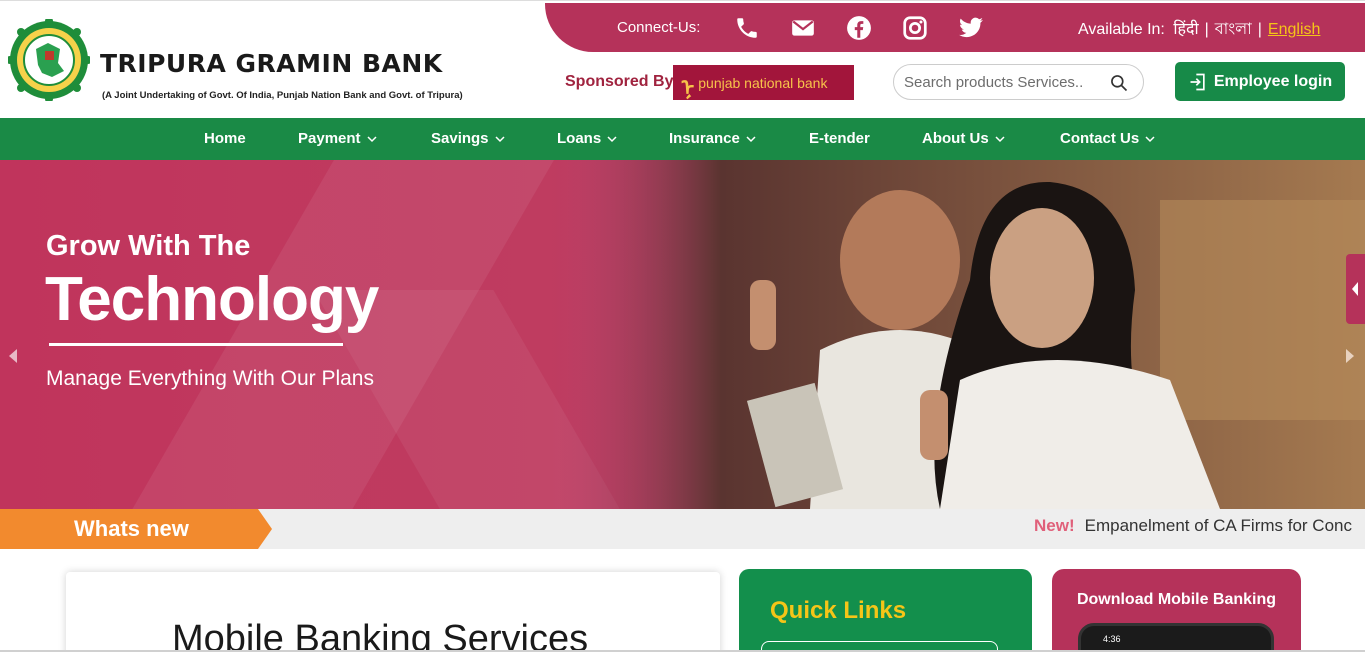 The width and height of the screenshot is (1365, 652). What do you see at coordinates (1100, 138) in the screenshot?
I see `nav-label: Contact Us` at bounding box center [1100, 138].